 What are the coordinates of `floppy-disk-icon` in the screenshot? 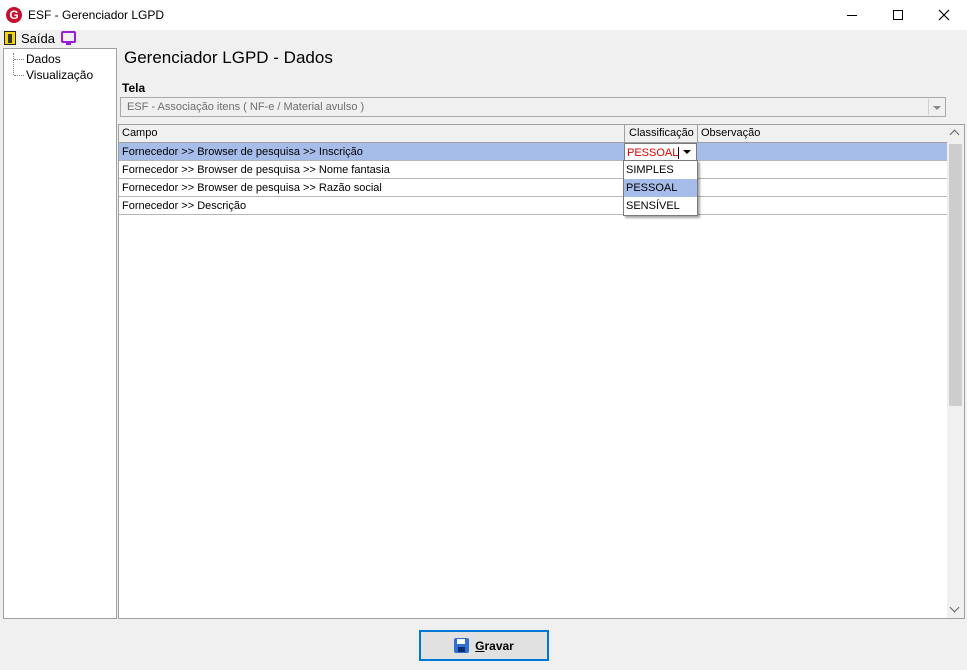 It's located at (462, 645).